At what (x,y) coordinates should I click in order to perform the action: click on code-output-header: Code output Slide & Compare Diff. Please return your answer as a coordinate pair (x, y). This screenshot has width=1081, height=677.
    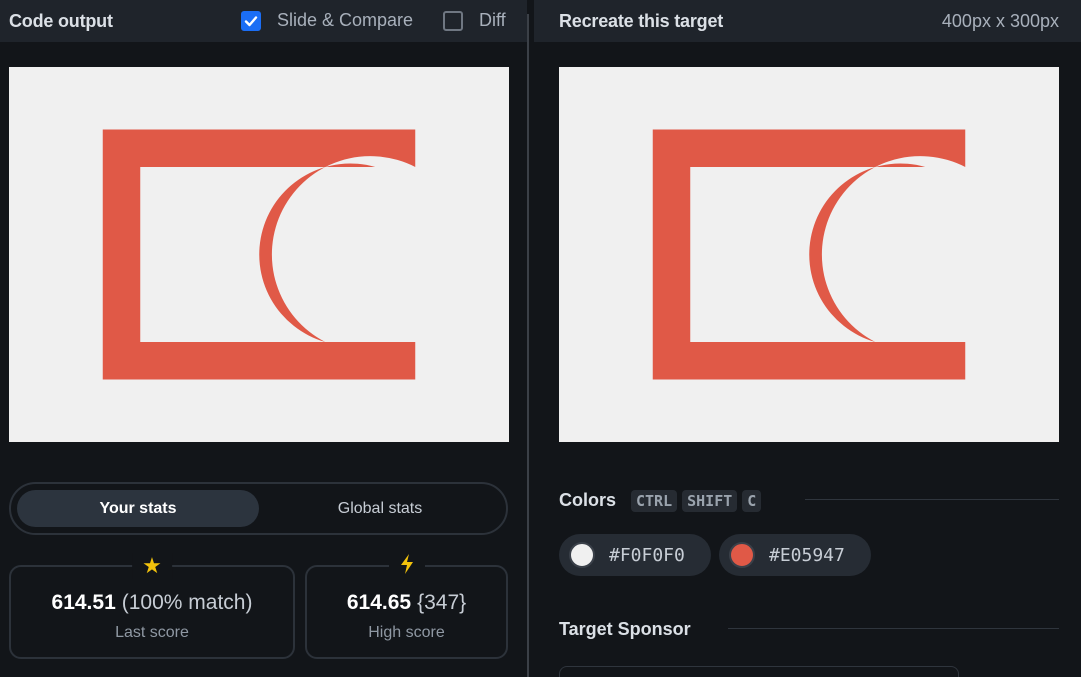
    Looking at the image, I should click on (263, 21).